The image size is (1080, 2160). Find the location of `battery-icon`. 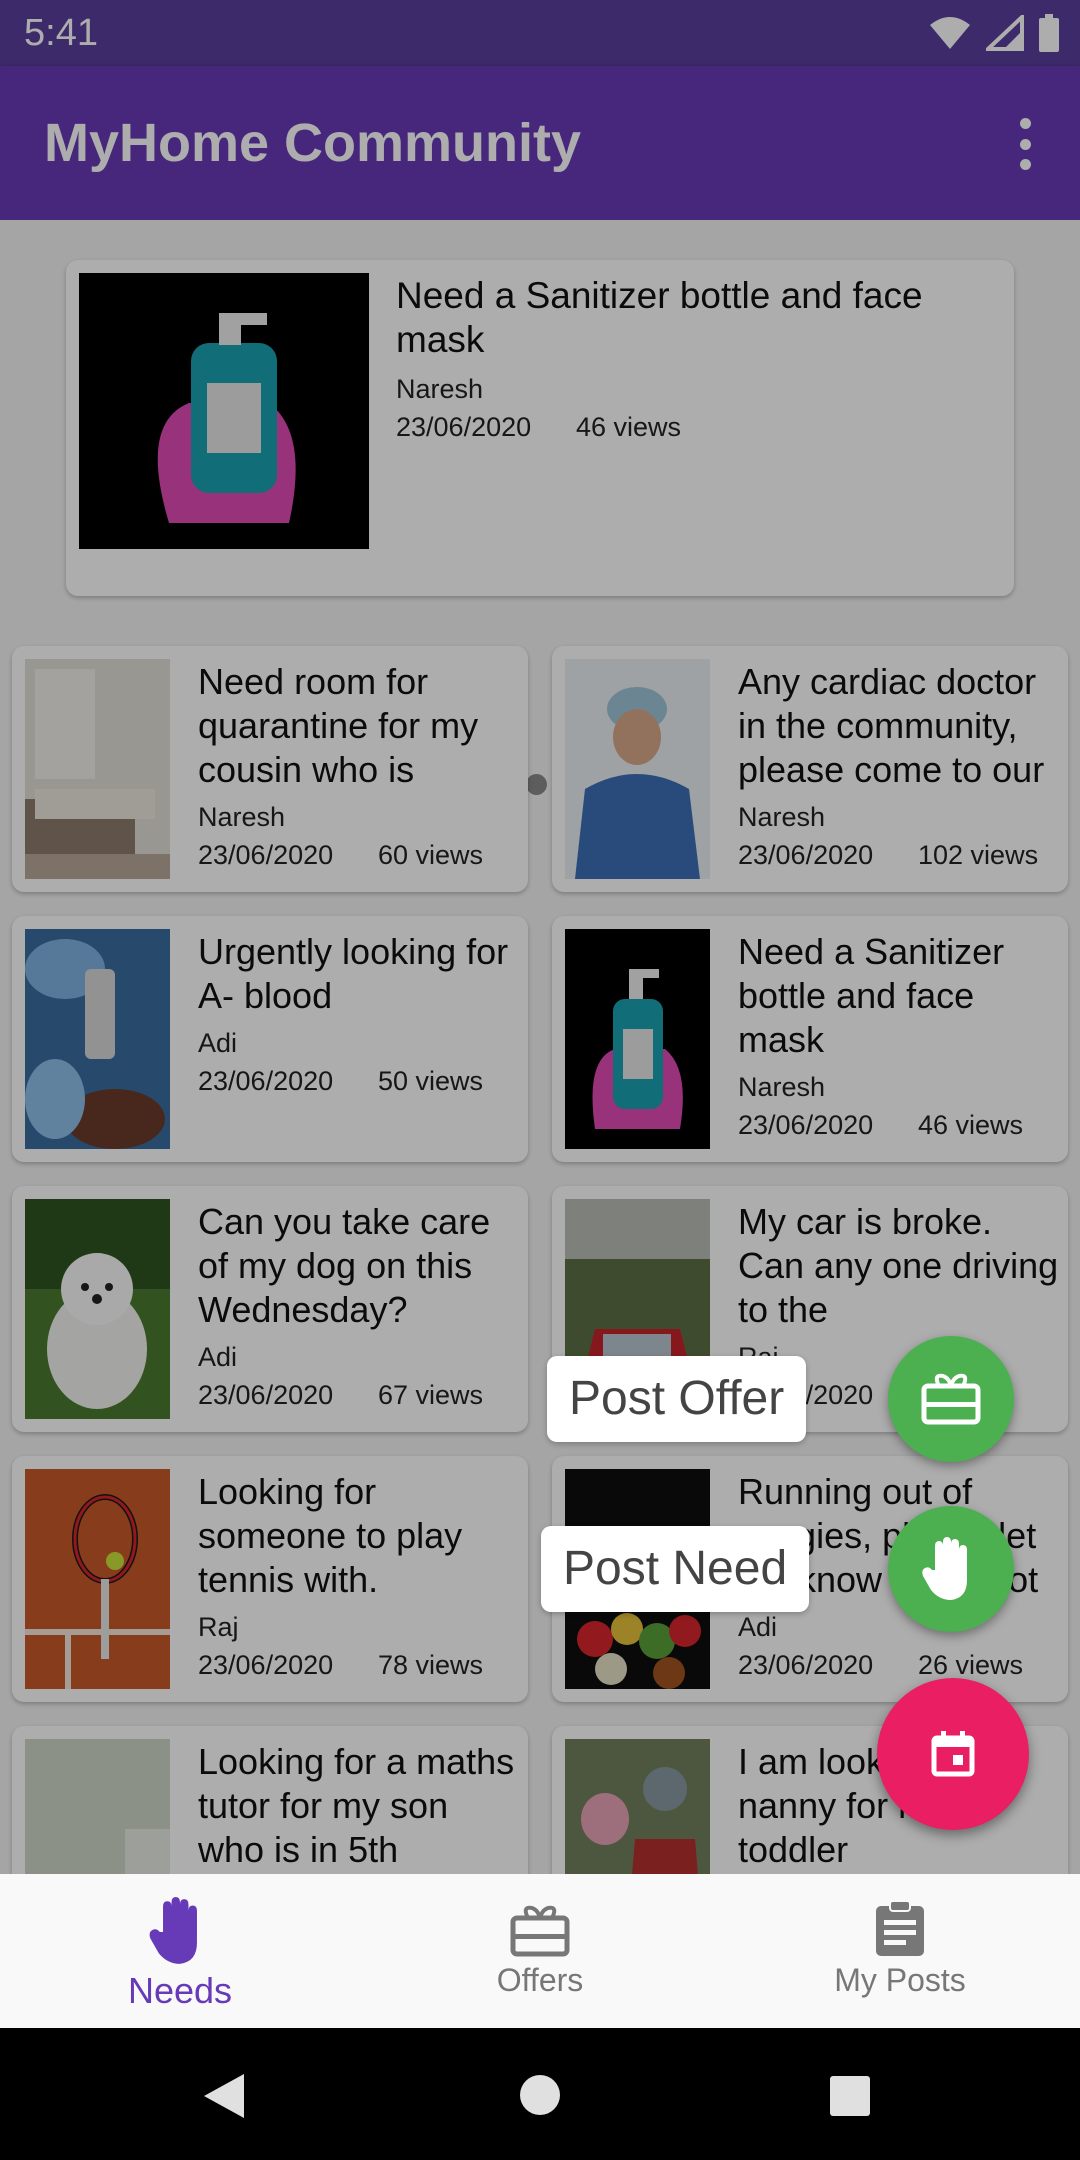

battery-icon is located at coordinates (1049, 33).